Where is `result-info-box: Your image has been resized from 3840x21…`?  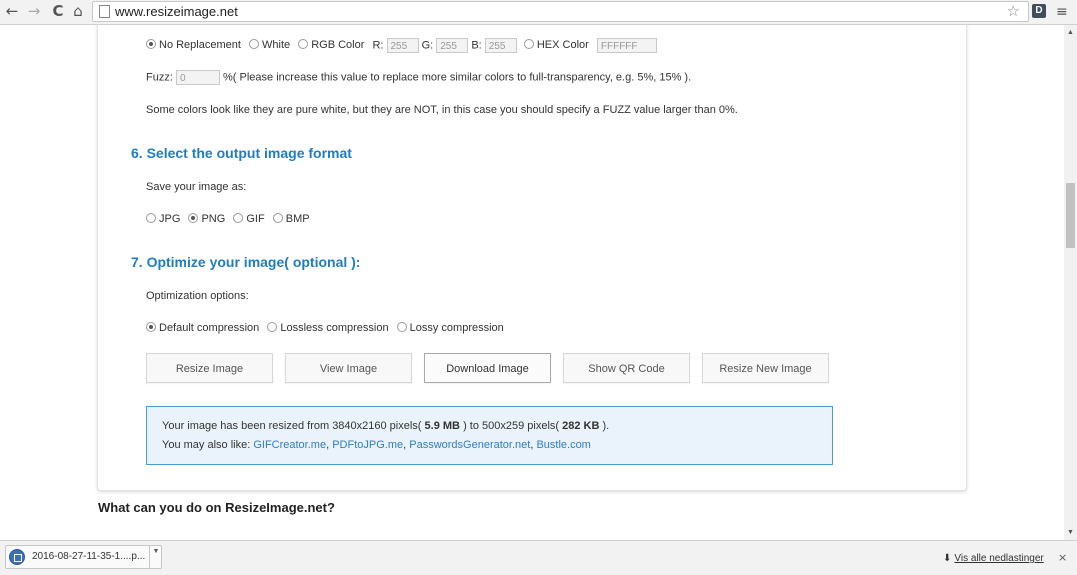 result-info-box: Your image has been resized from 3840x21… is located at coordinates (489, 435).